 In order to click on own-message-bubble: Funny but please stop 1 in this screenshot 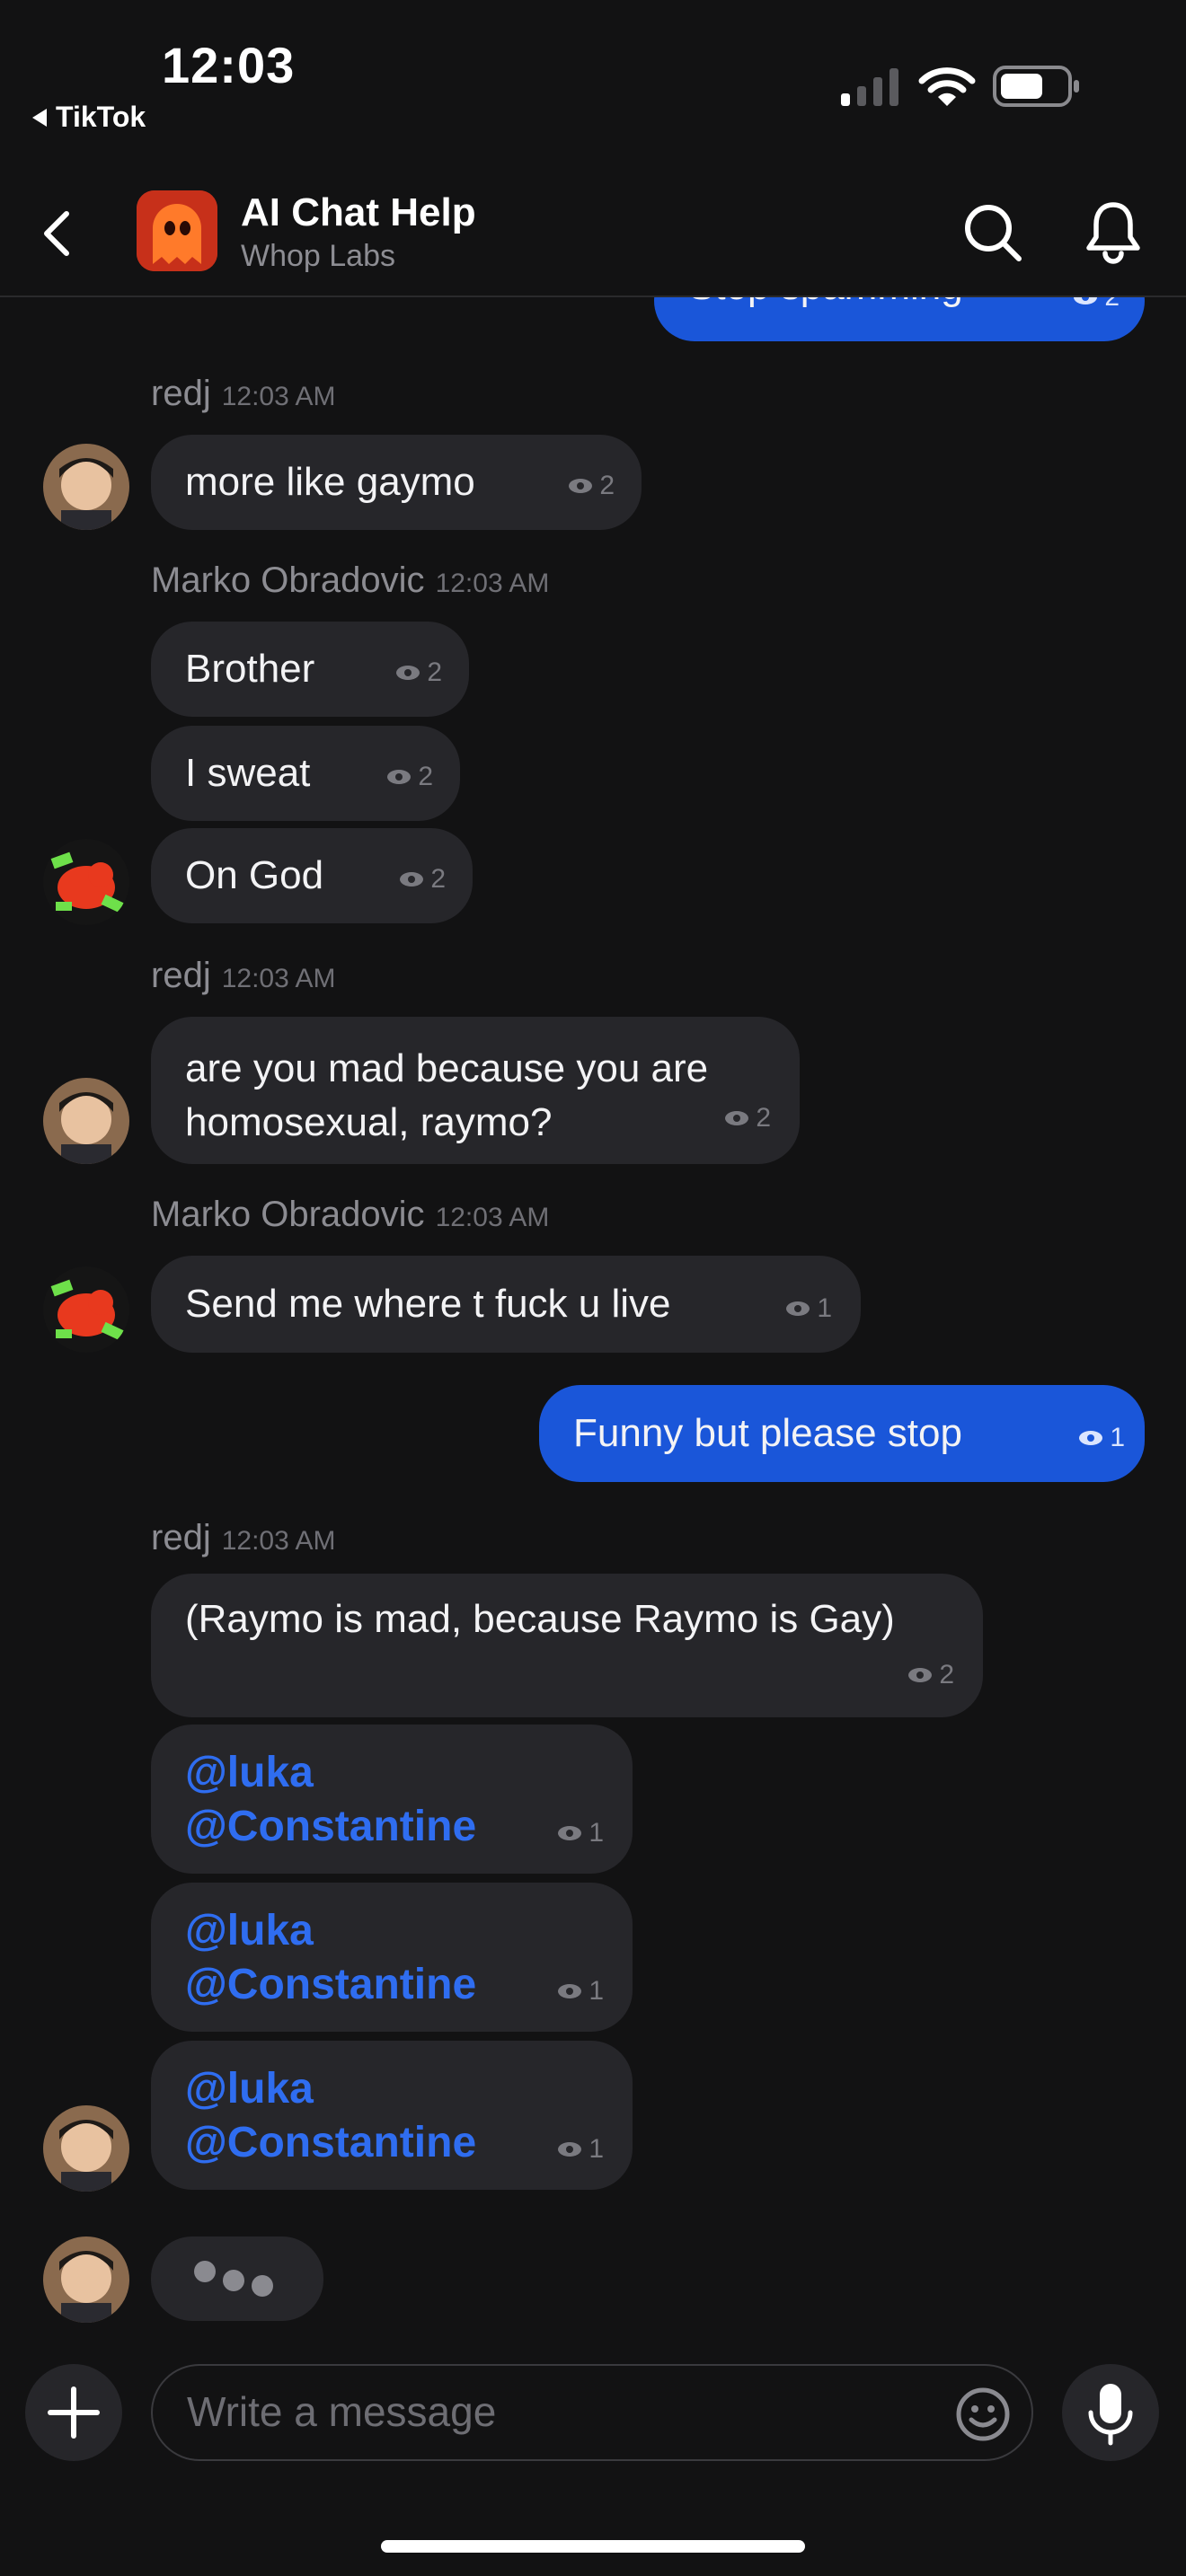, I will do `click(842, 1433)`.